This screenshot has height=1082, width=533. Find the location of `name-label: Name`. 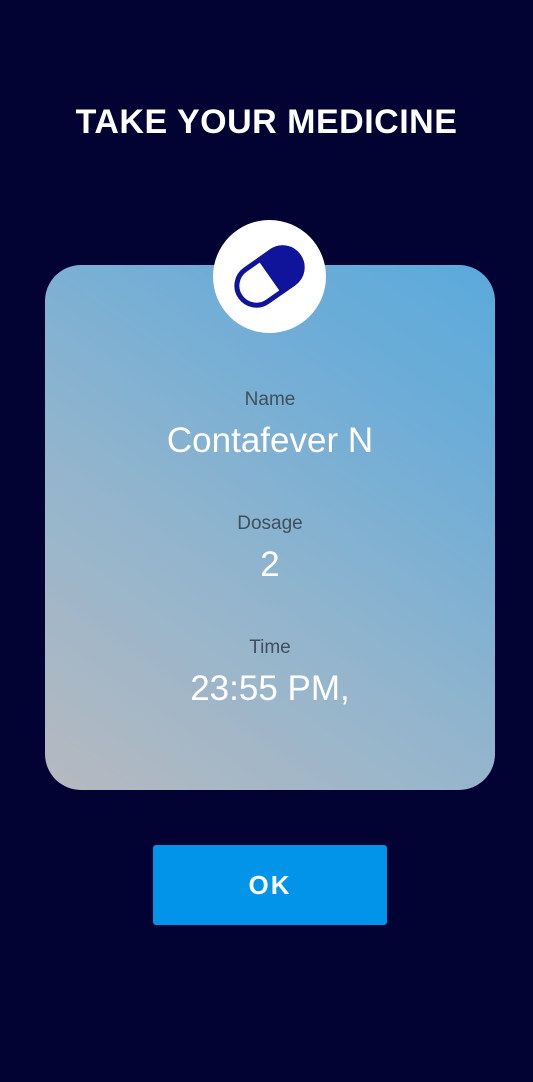

name-label: Name is located at coordinates (270, 399).